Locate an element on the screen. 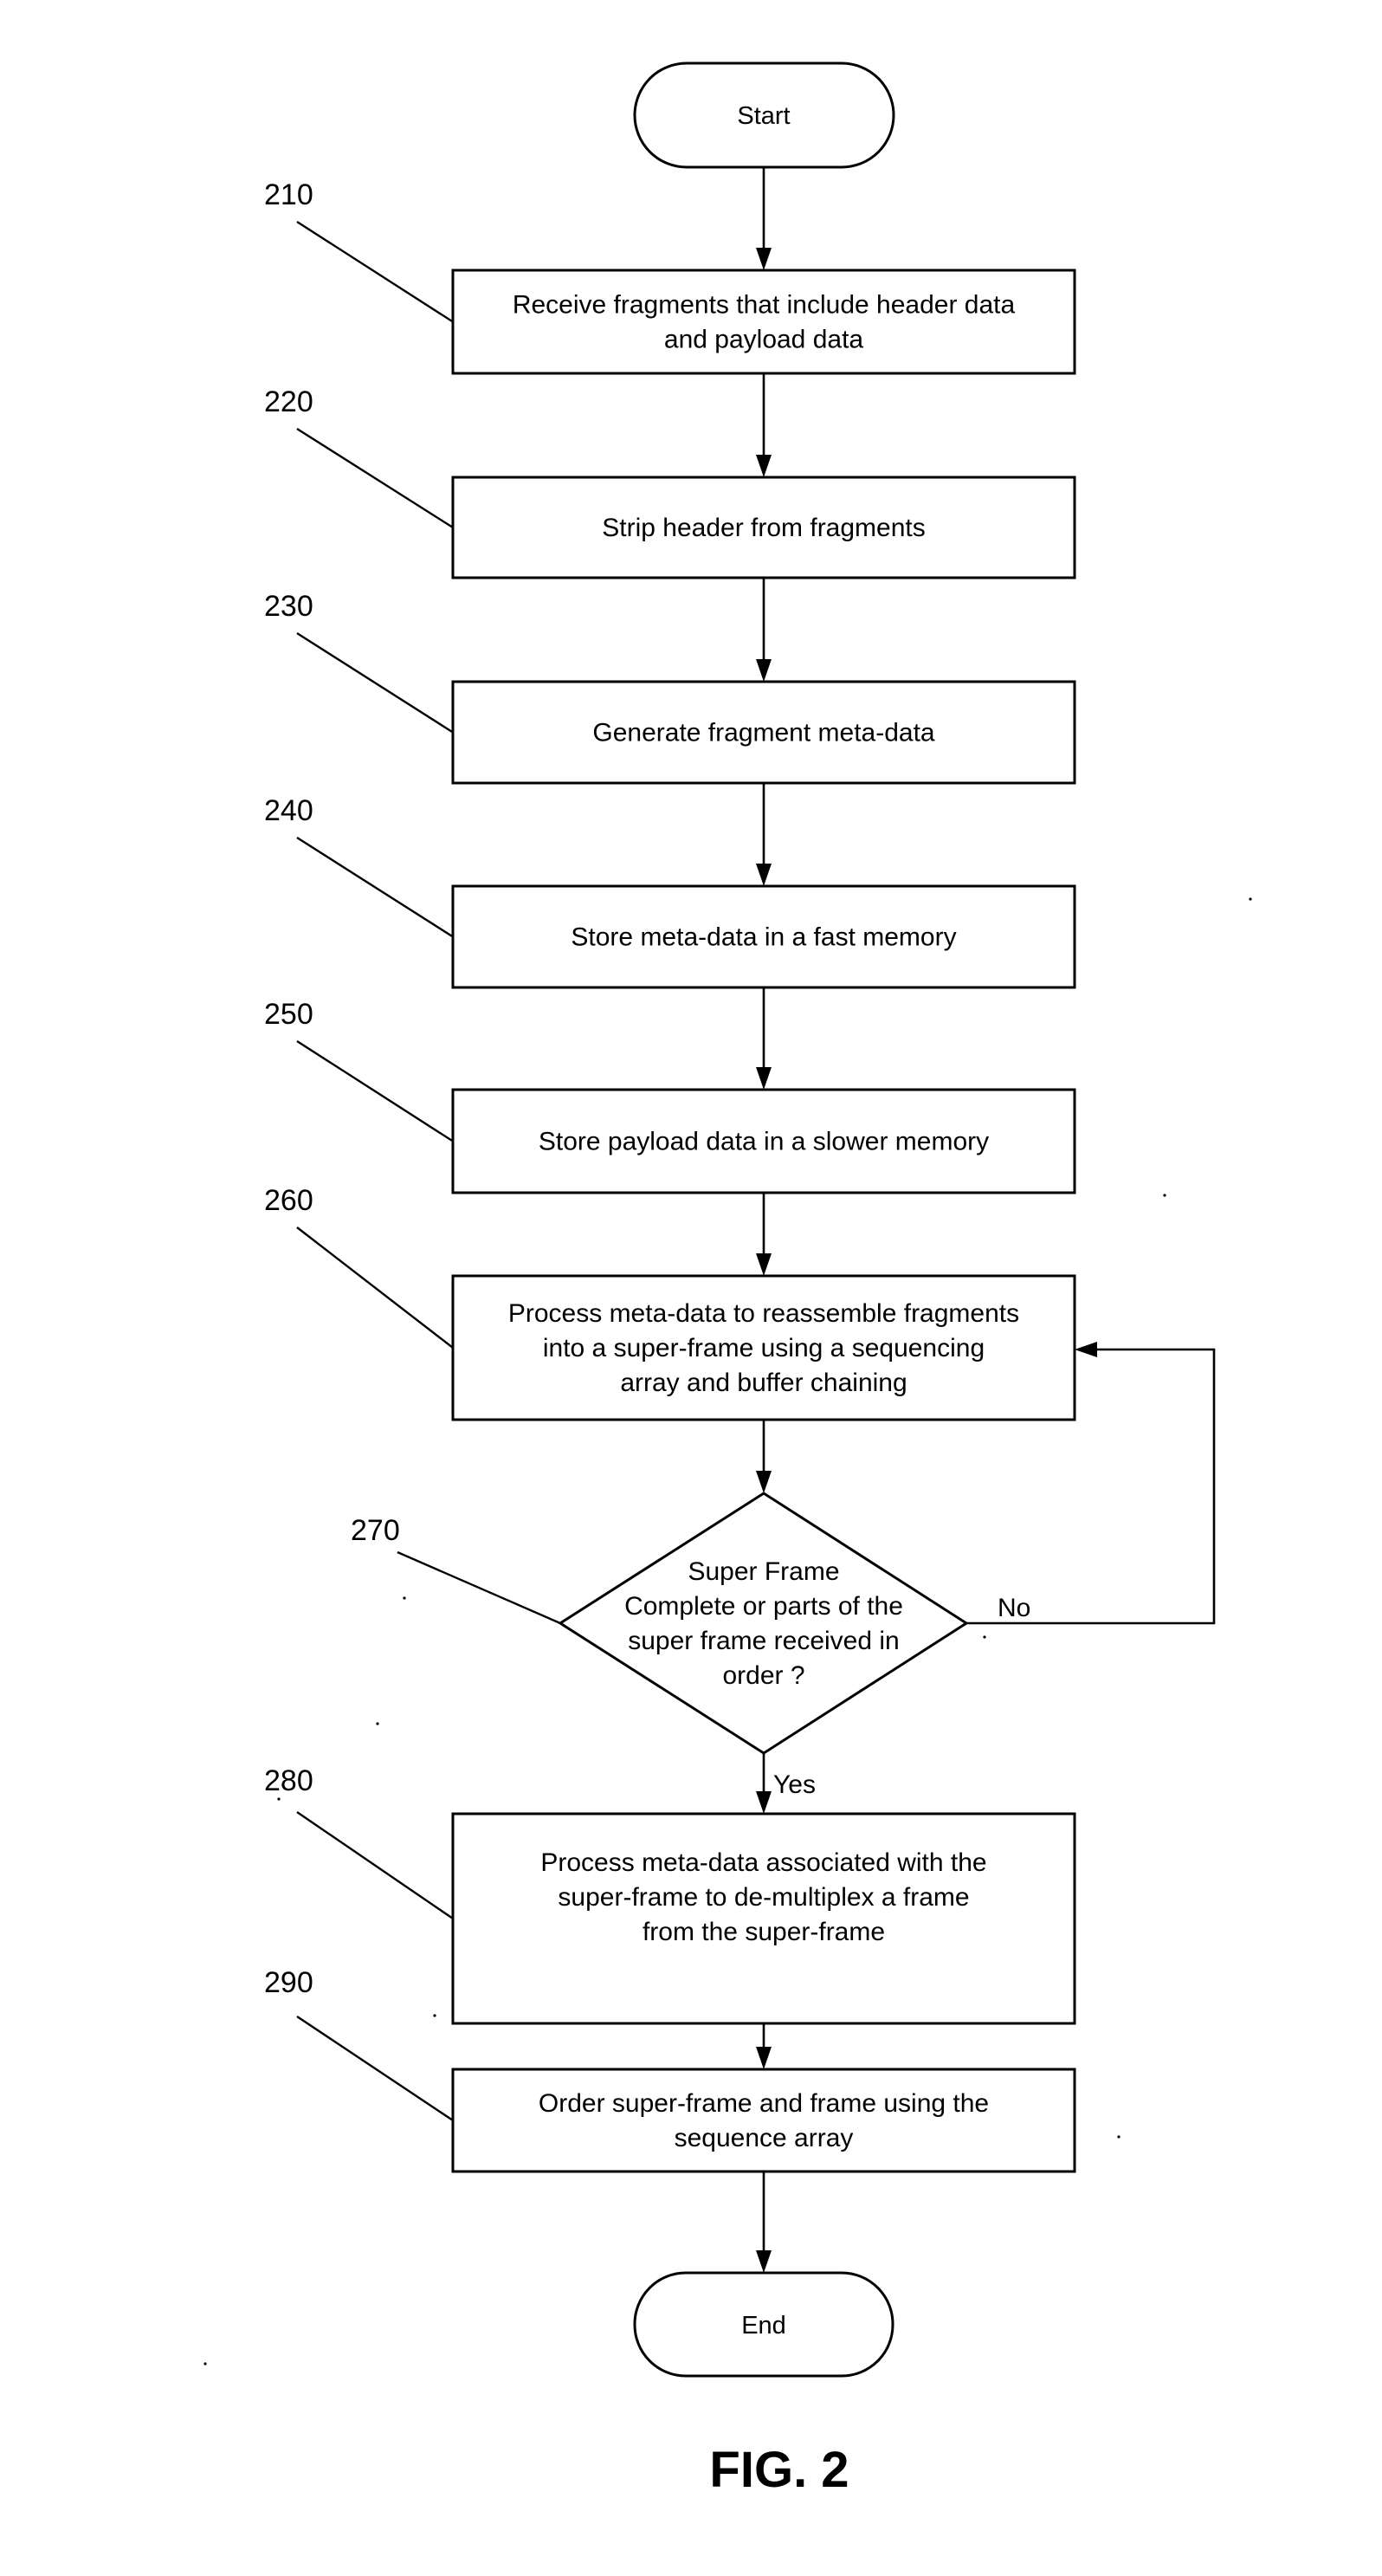 The width and height of the screenshot is (1382, 2576). process-step-text-line: Order super-frame and frame using the is located at coordinates (764, 2103).